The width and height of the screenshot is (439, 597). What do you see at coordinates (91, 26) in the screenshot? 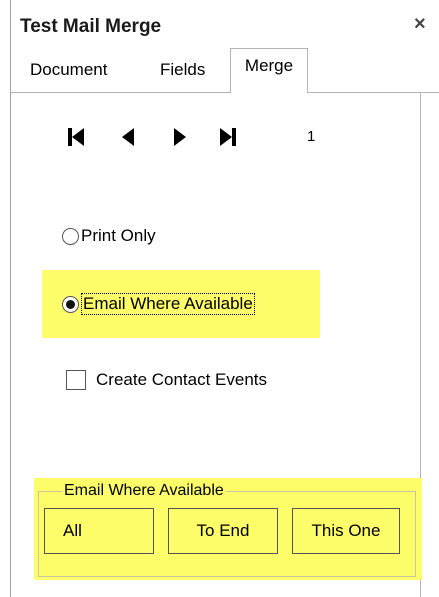
I see `window-title: Test Mail Merge` at bounding box center [91, 26].